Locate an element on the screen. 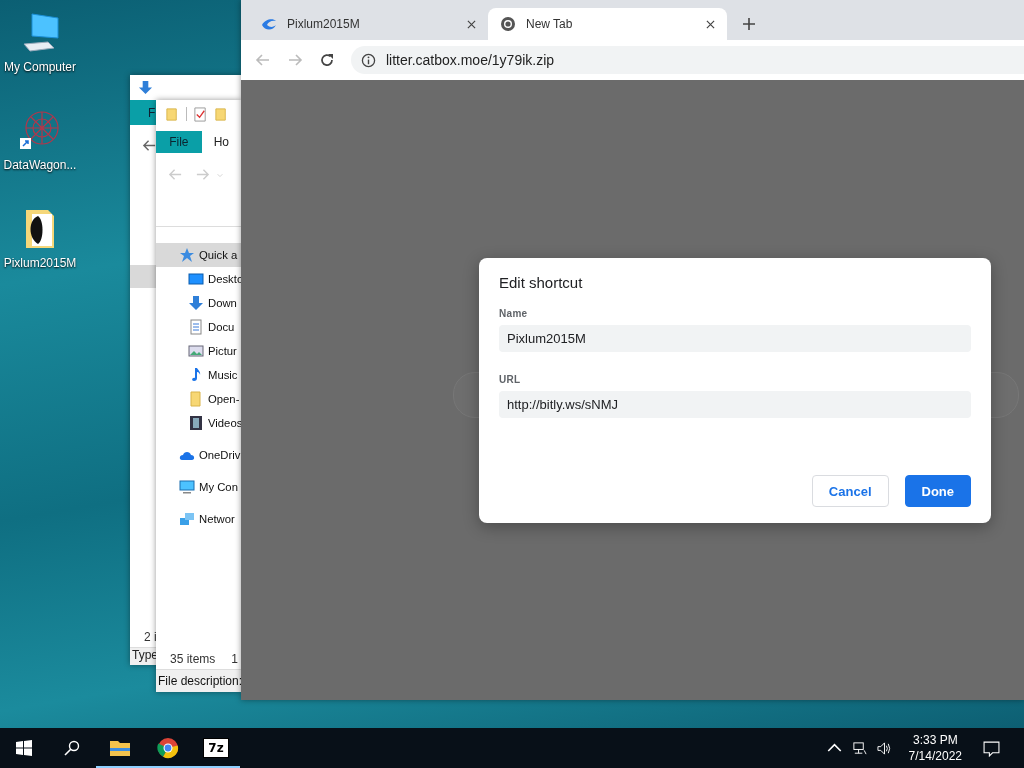 Image resolution: width=1024 pixels, height=768 pixels. swoosh-icon is located at coordinates (269, 24).